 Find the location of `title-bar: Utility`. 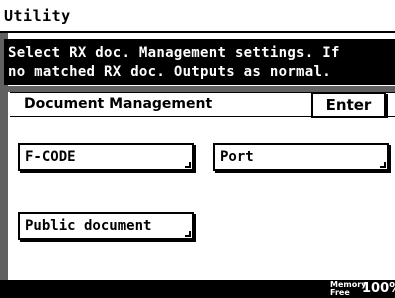

title-bar: Utility is located at coordinates (197, 16).